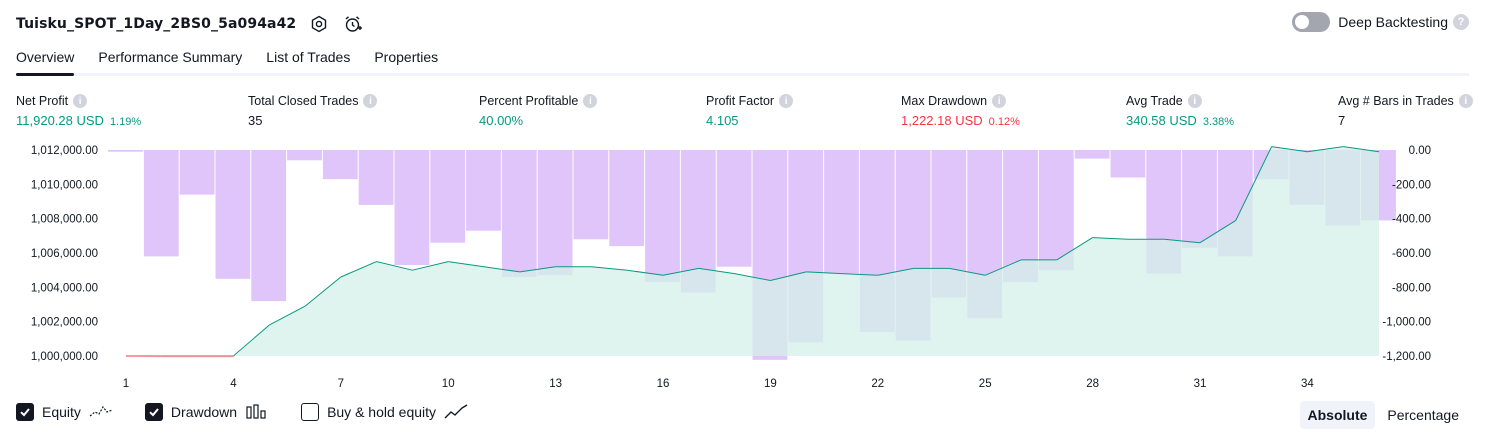 This screenshot has height=438, width=1486. I want to click on metric-label: Percent Profitable, so click(529, 101).